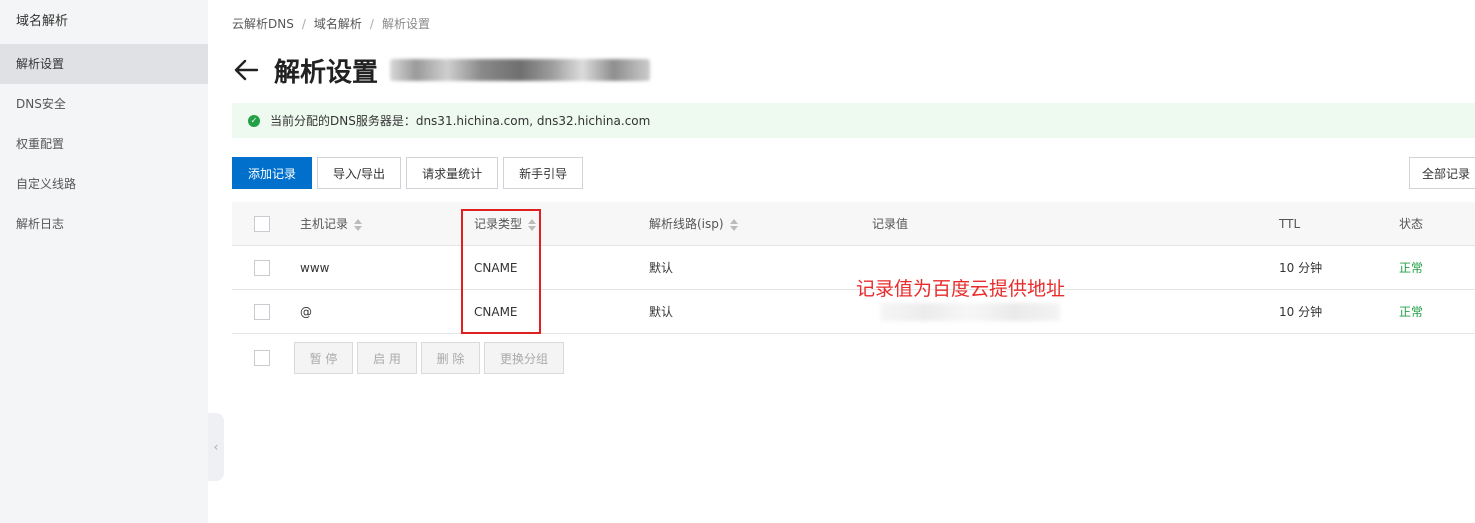 The height and width of the screenshot is (523, 1475). What do you see at coordinates (501, 271) in the screenshot?
I see `highlight-box-record-type` at bounding box center [501, 271].